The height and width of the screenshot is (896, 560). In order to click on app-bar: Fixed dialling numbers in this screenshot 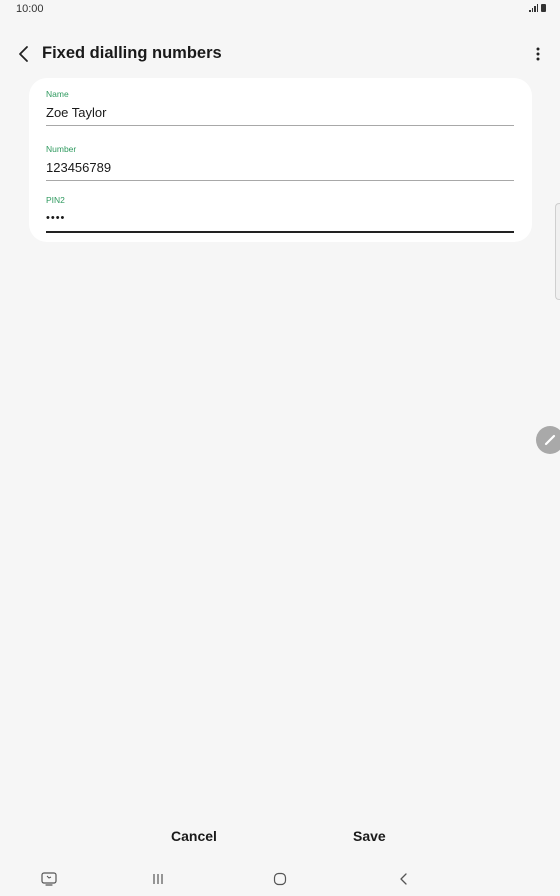, I will do `click(280, 54)`.